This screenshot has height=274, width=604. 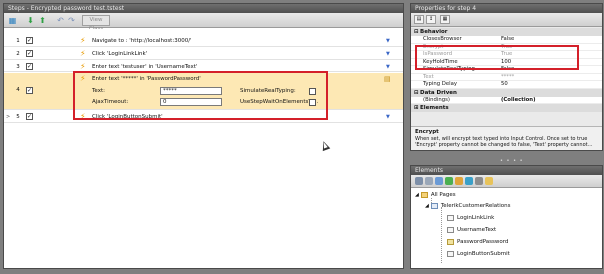 I want to click on property-pages-icon: ▦, so click(x=445, y=19).